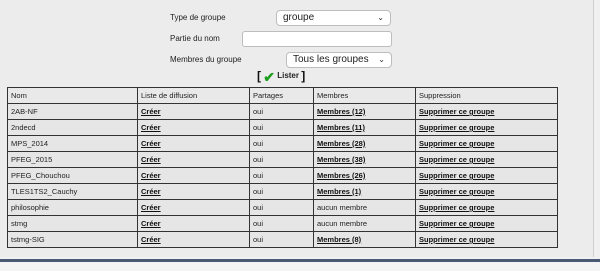 The width and height of the screenshot is (600, 271). I want to click on members-cell: Membres (1), so click(364, 191).